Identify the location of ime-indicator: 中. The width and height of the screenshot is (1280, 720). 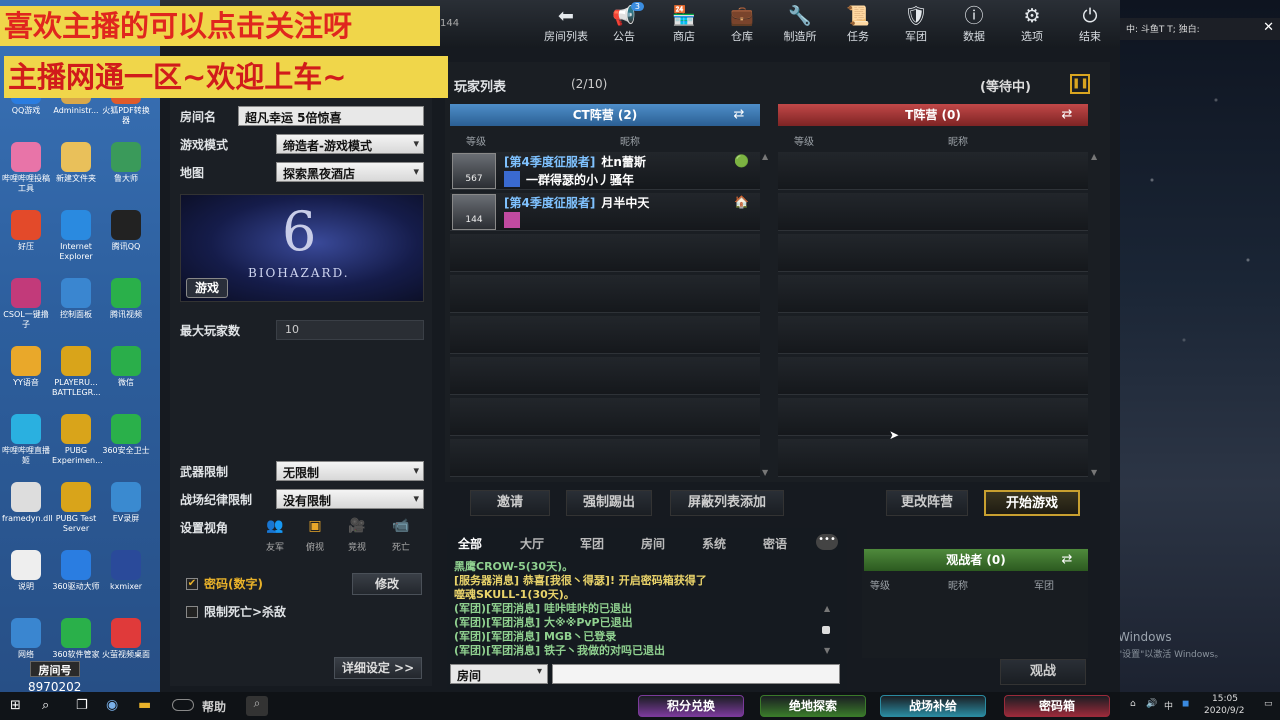
(1168, 705).